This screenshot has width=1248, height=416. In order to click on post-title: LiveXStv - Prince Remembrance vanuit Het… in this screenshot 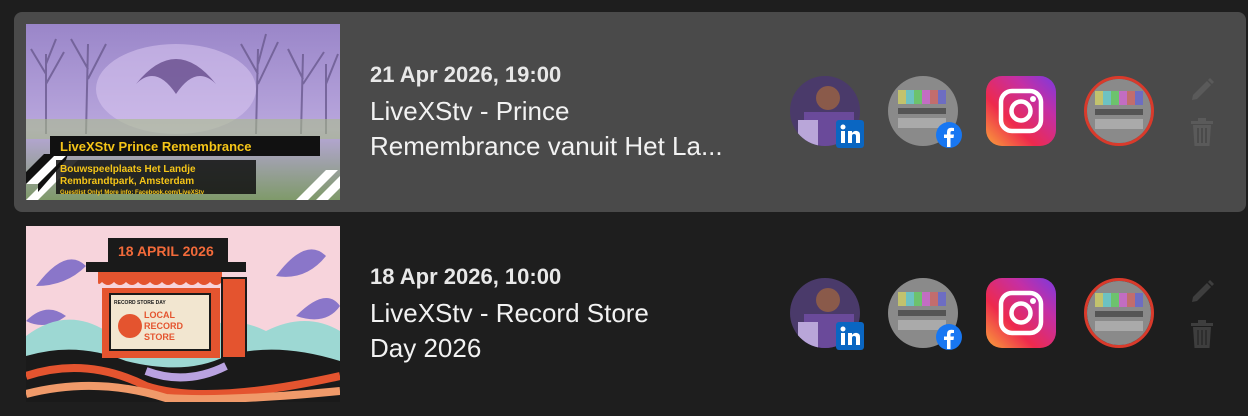, I will do `click(570, 129)`.